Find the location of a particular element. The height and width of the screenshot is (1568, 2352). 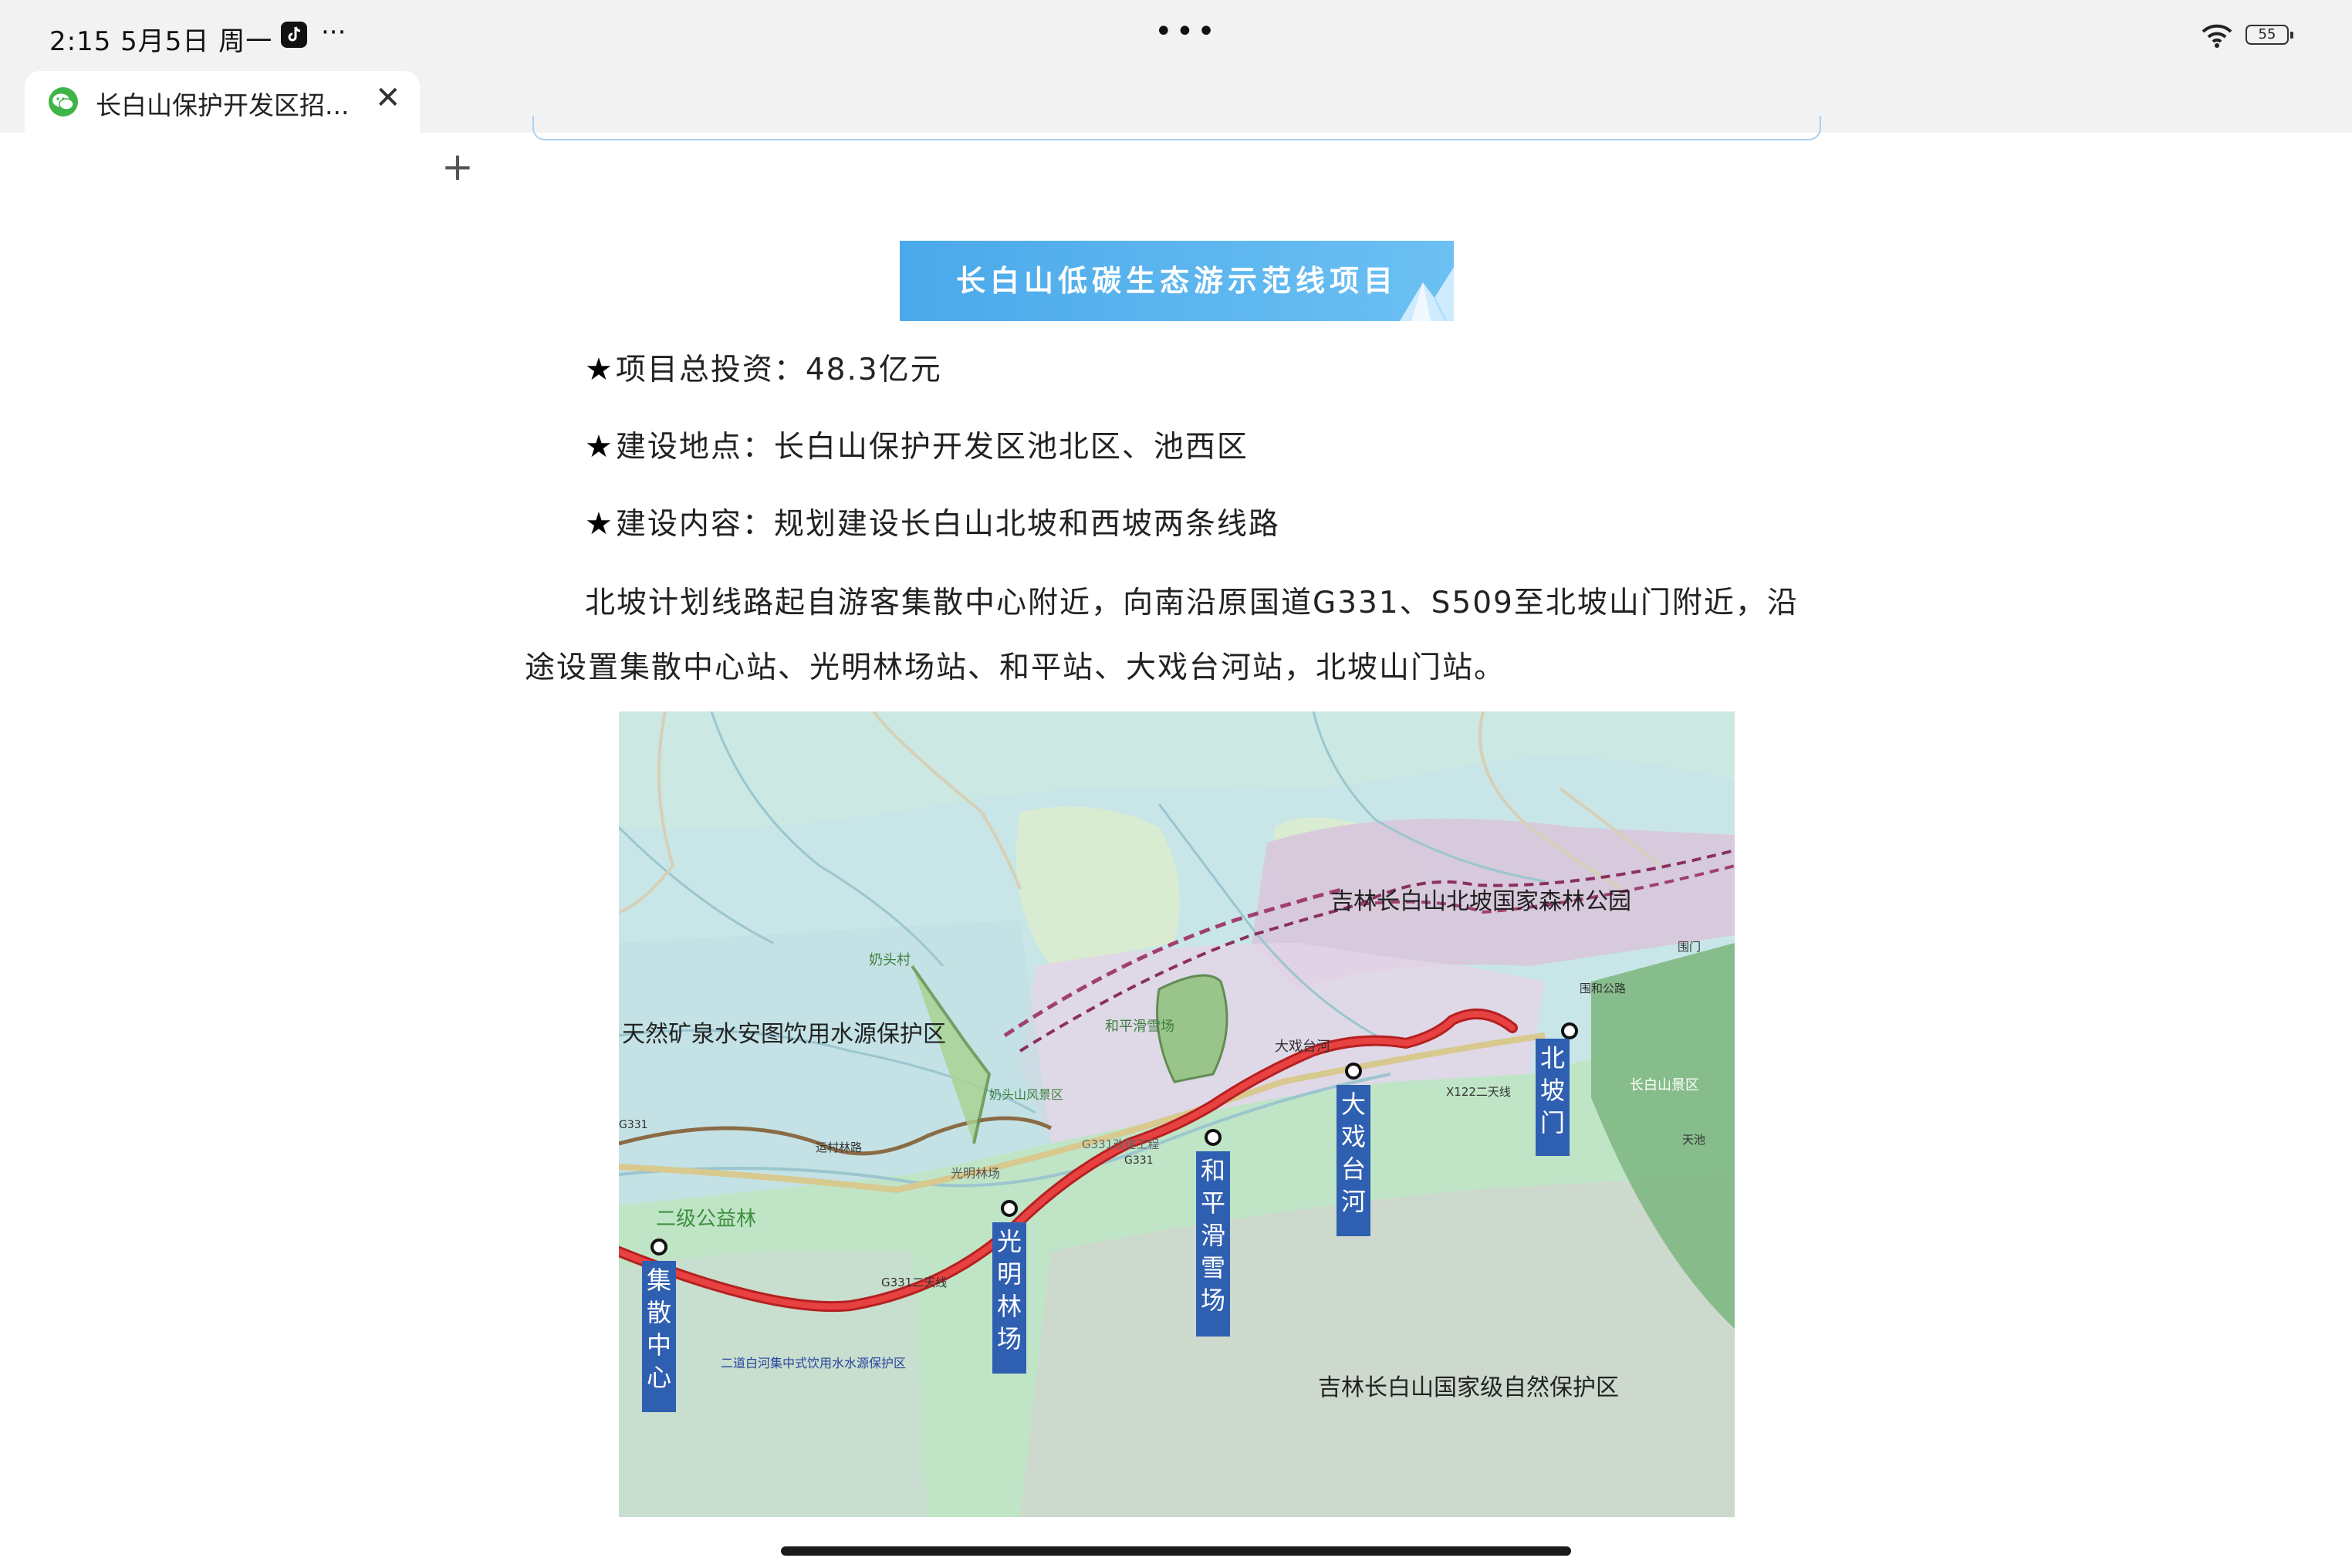

svg-text: 戏 is located at coordinates (1353, 1136).